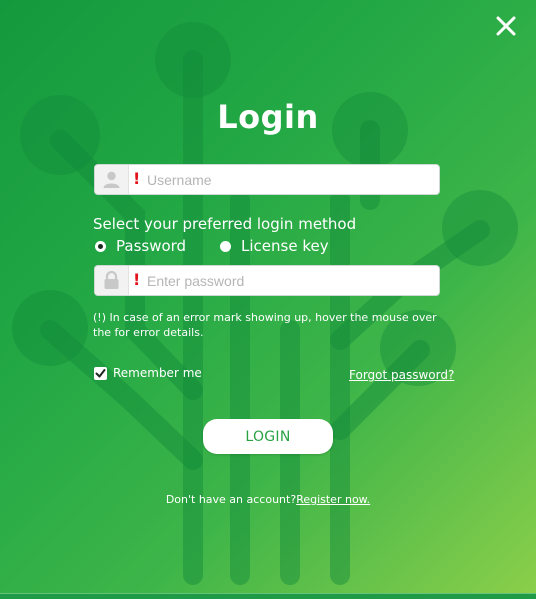 The image size is (536, 599). I want to click on radio-license-key-label: License key, so click(285, 246).